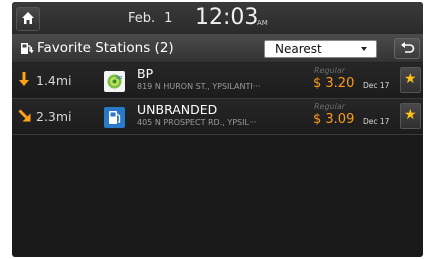 This screenshot has height=259, width=432. Describe the element at coordinates (24, 79) in the screenshot. I see `direction-arrow-south-icon` at that location.